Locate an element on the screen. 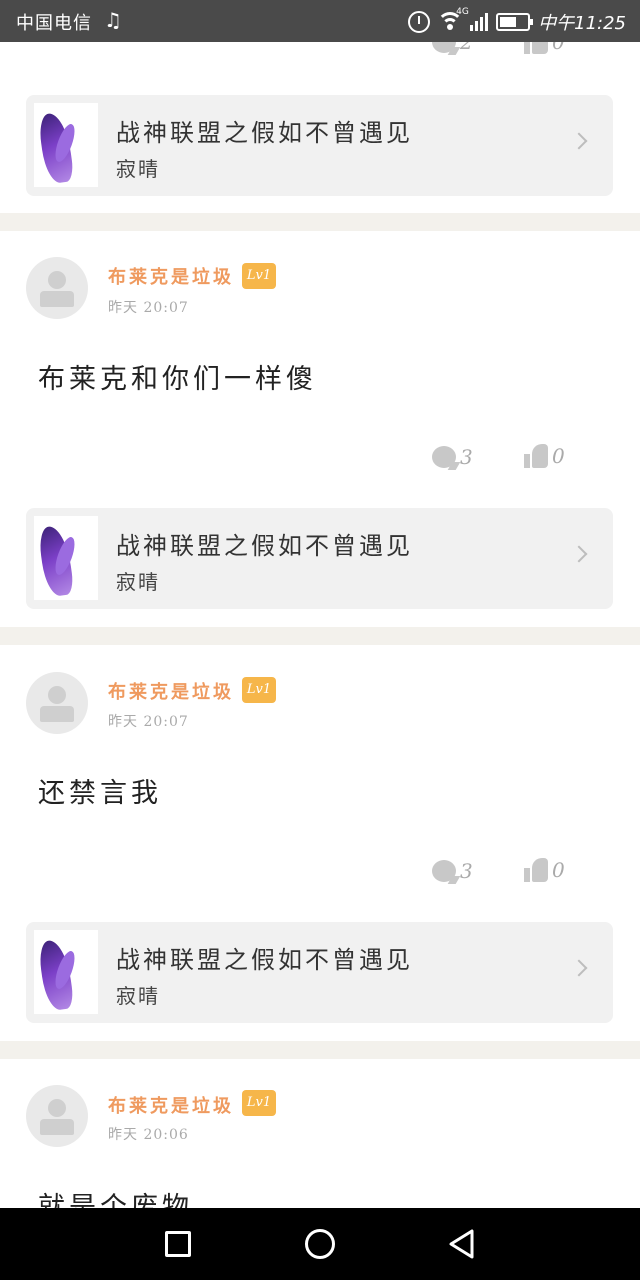 The width and height of the screenshot is (640, 1280). network-type: 4G is located at coordinates (462, 12).